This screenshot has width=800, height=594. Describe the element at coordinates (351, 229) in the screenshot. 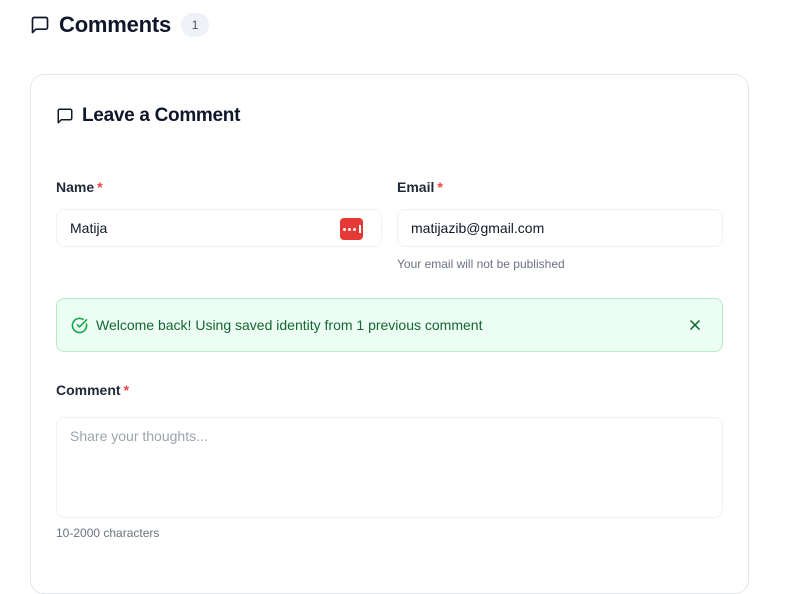

I see `password-manager-icon` at that location.